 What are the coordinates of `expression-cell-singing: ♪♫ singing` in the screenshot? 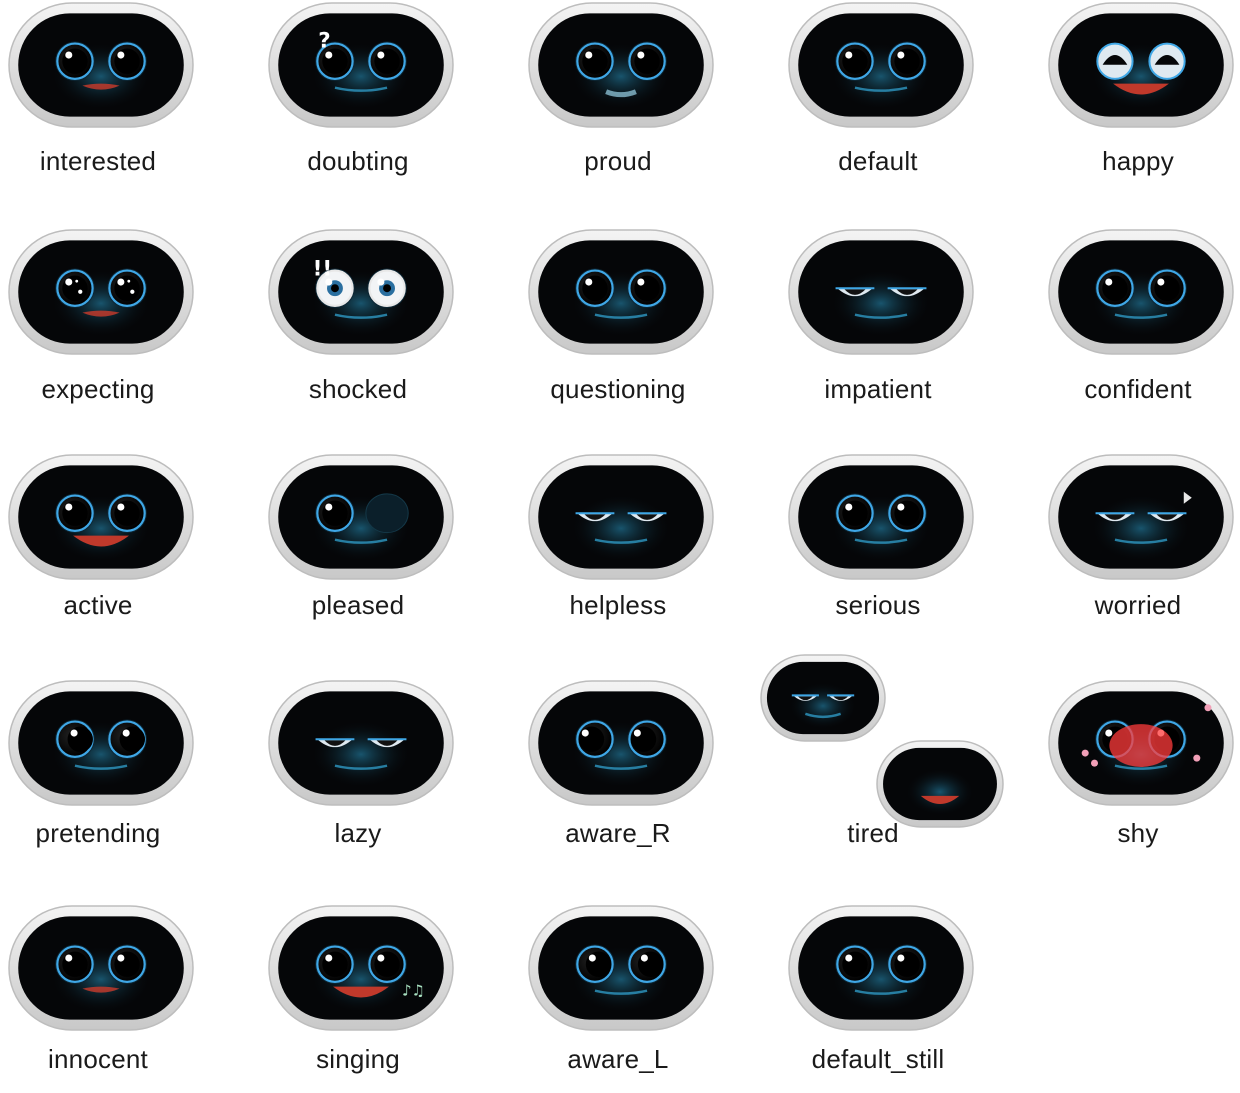 It's located at (380, 998).